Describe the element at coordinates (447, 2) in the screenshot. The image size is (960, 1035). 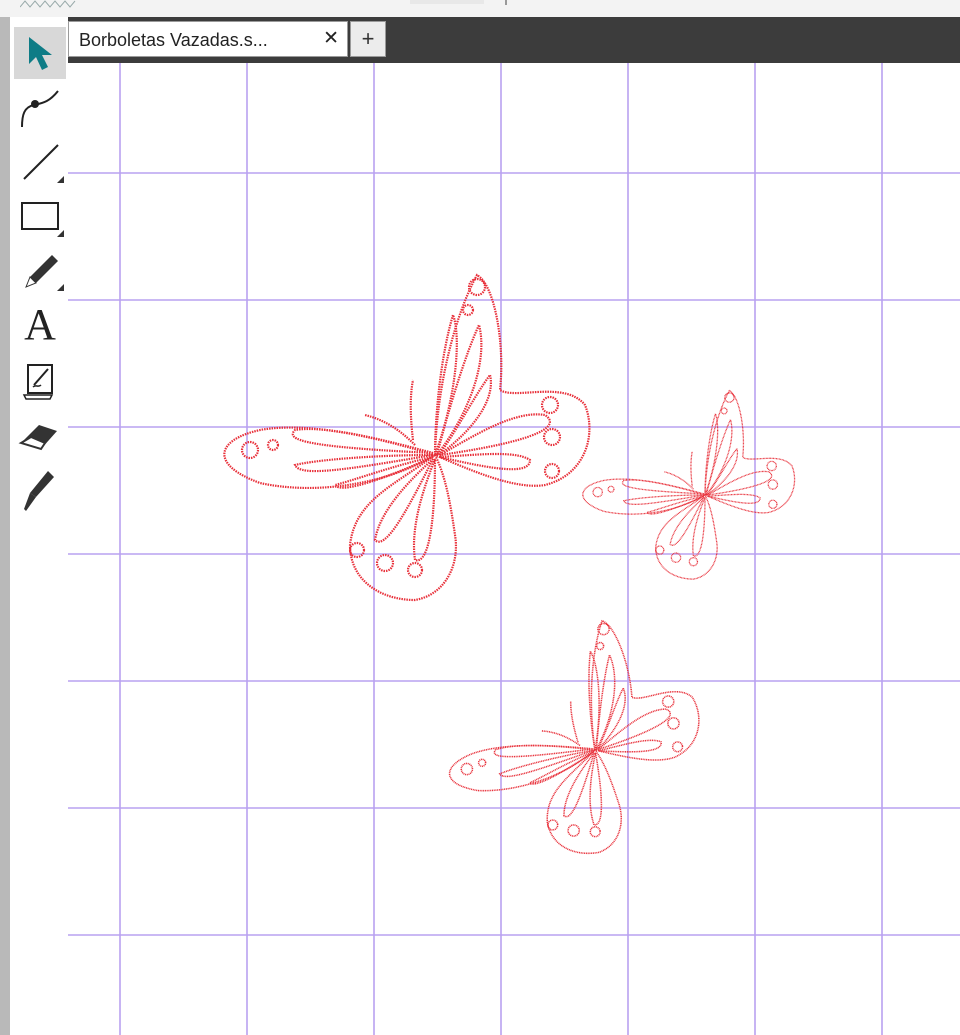
I see `top-fragment` at that location.